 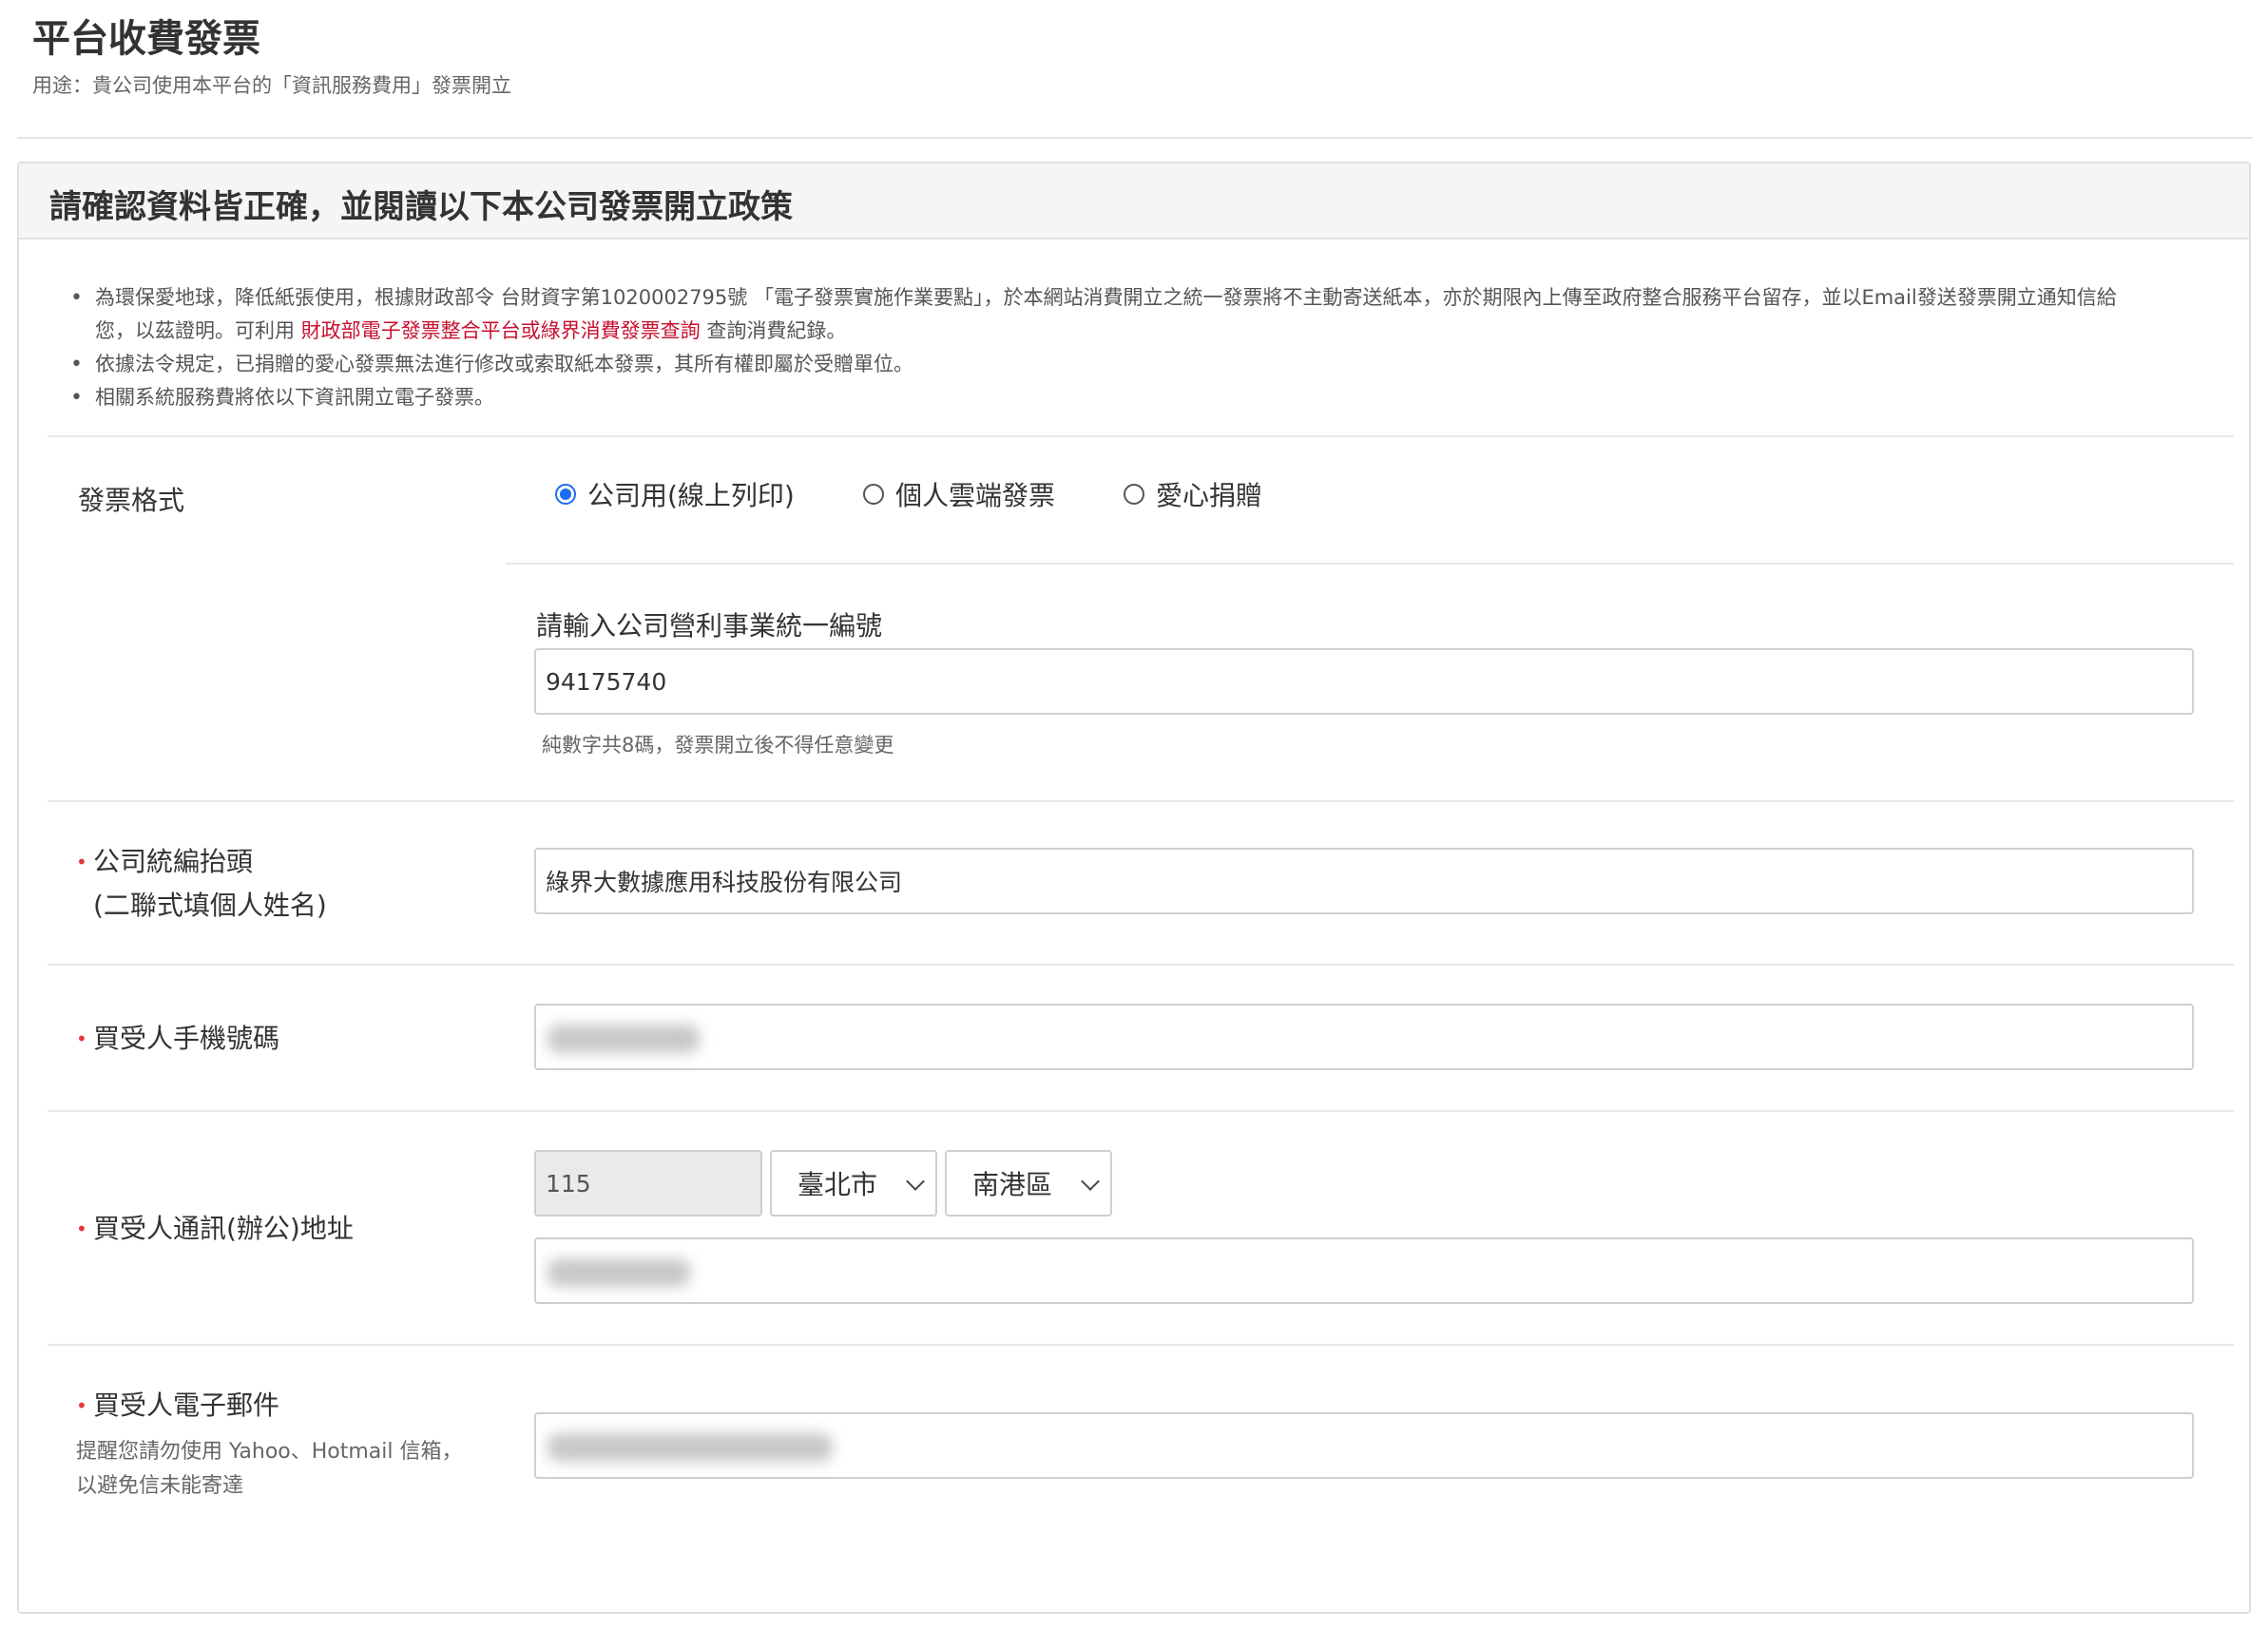 What do you see at coordinates (1209, 496) in the screenshot?
I see `radio-label: 愛心捐贈` at bounding box center [1209, 496].